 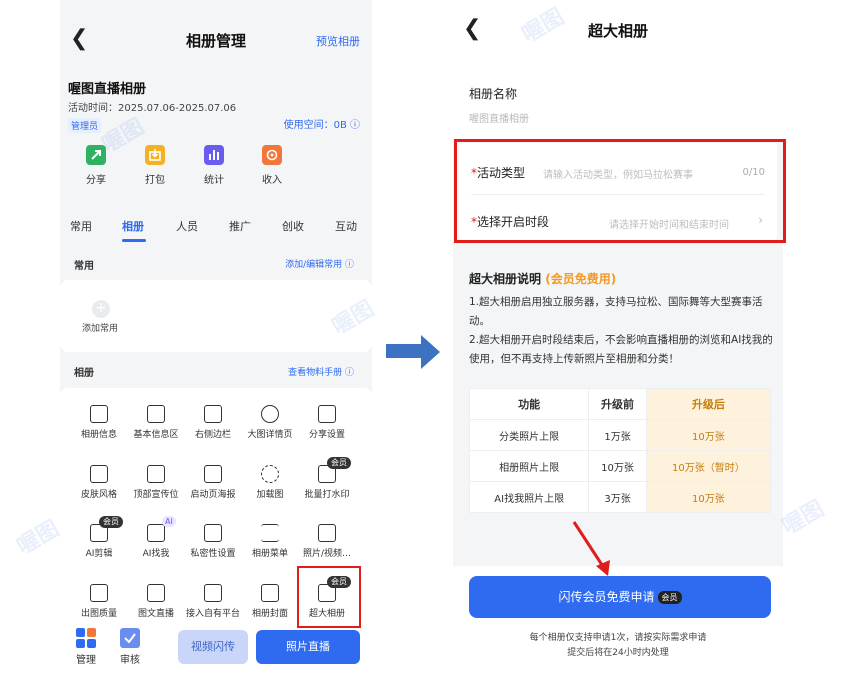 I want to click on doc-edit-icon, so click(x=99, y=414).